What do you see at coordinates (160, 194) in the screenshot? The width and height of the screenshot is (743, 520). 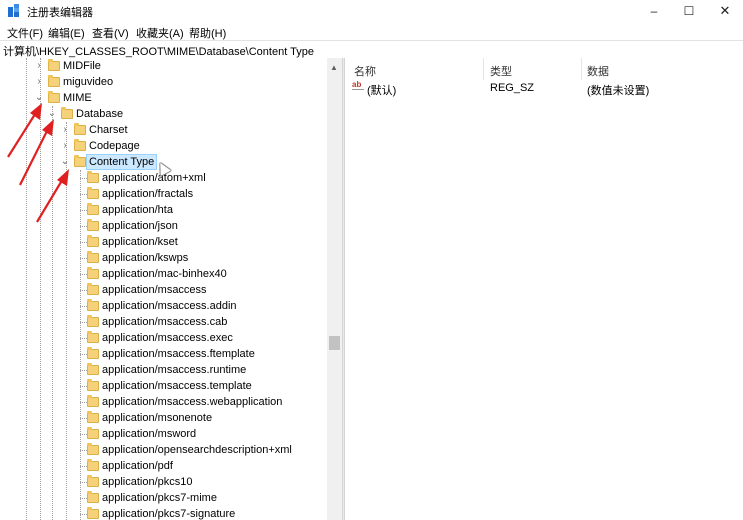 I see `tree-node-content-type-child: application/fractals` at bounding box center [160, 194].